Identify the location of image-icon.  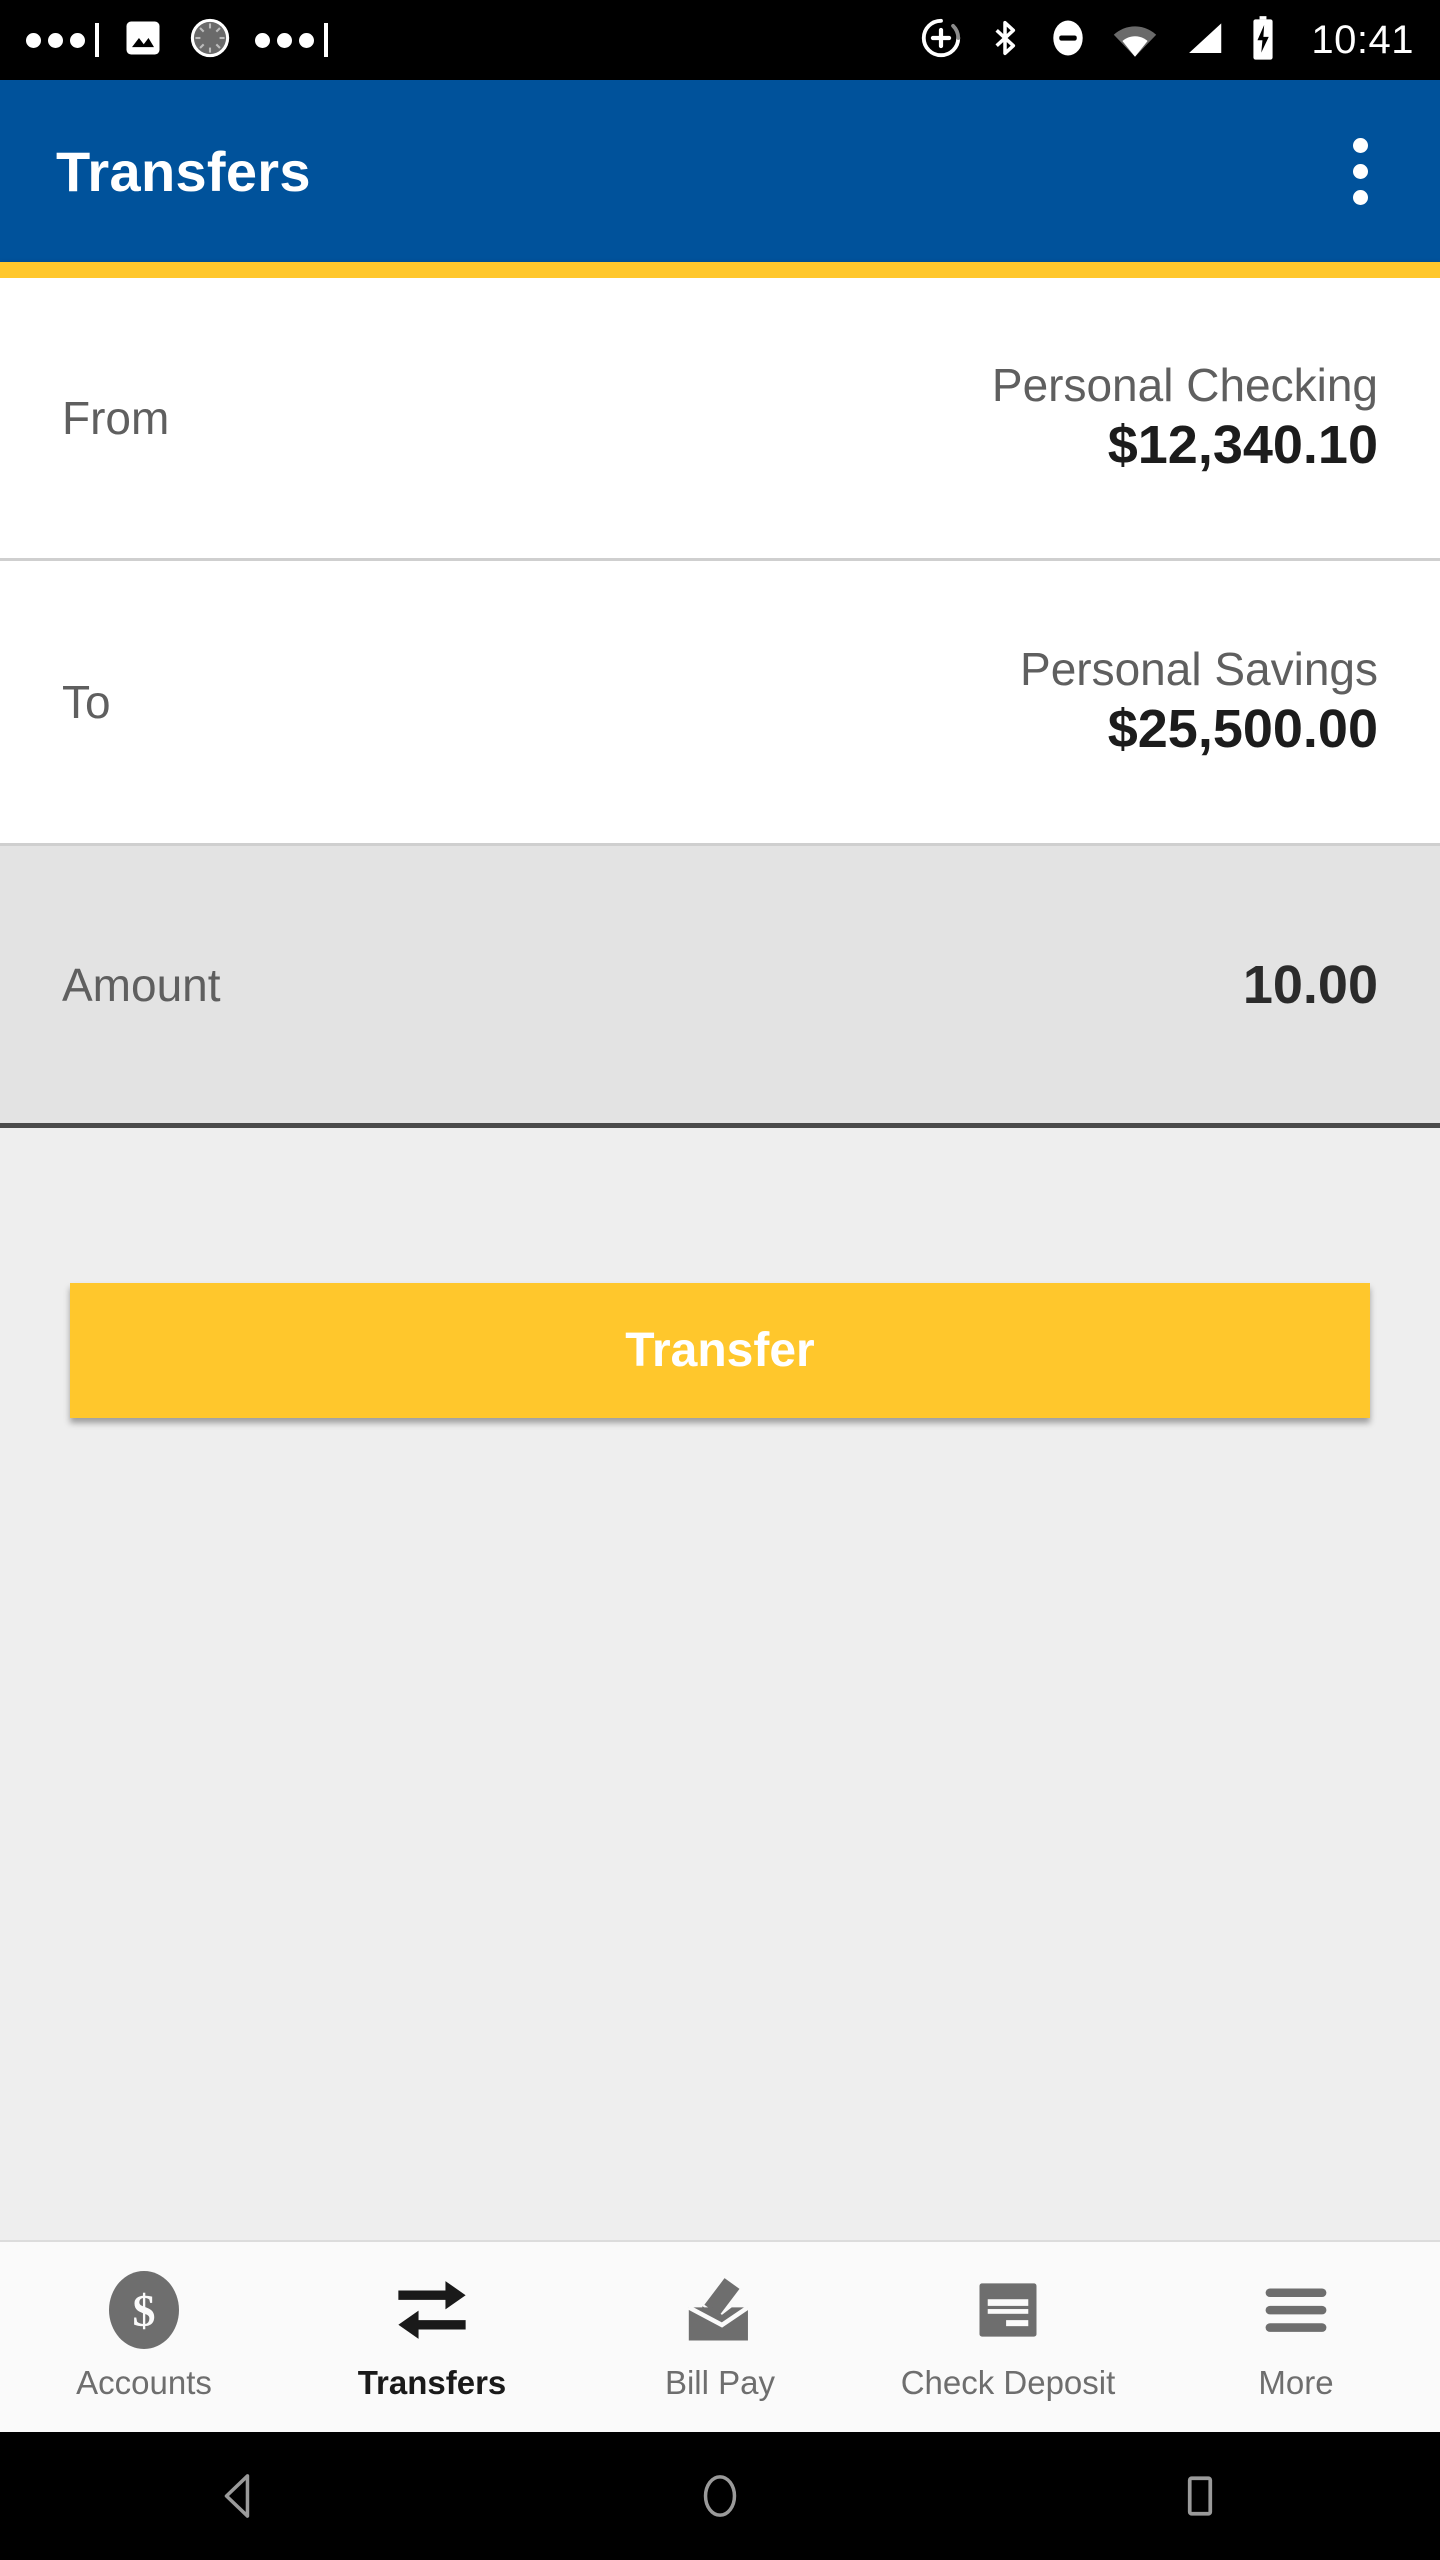
(143, 40).